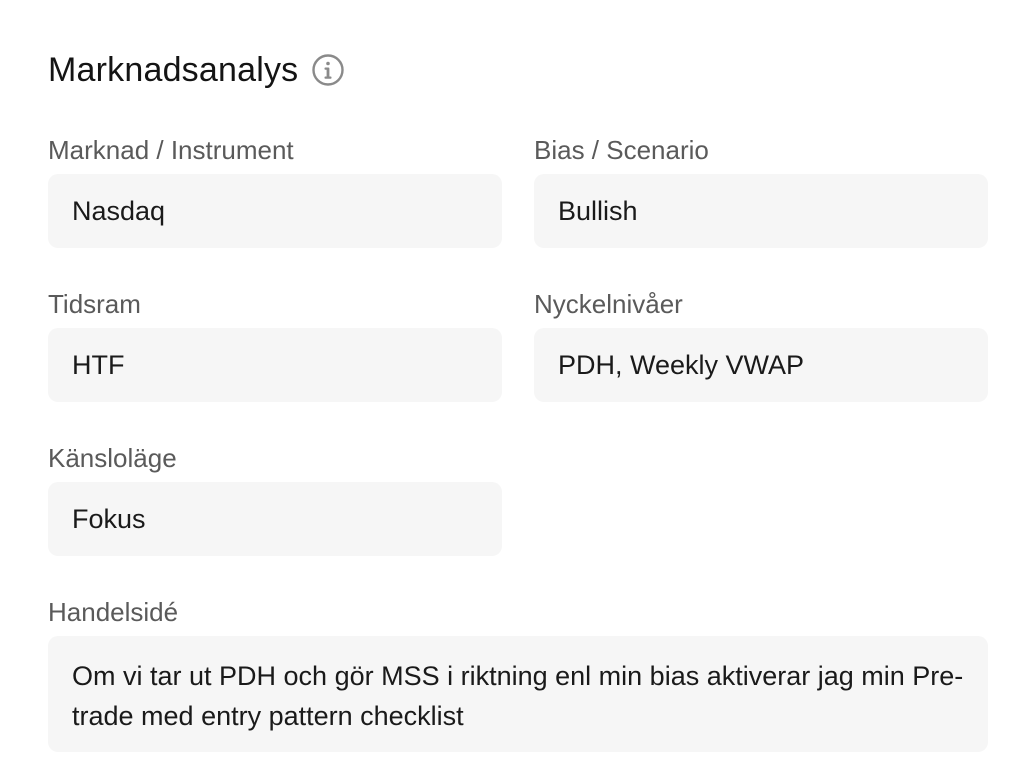 The image size is (1036, 782). Describe the element at coordinates (518, 70) in the screenshot. I see `section-header: Marknadsanalys` at that location.